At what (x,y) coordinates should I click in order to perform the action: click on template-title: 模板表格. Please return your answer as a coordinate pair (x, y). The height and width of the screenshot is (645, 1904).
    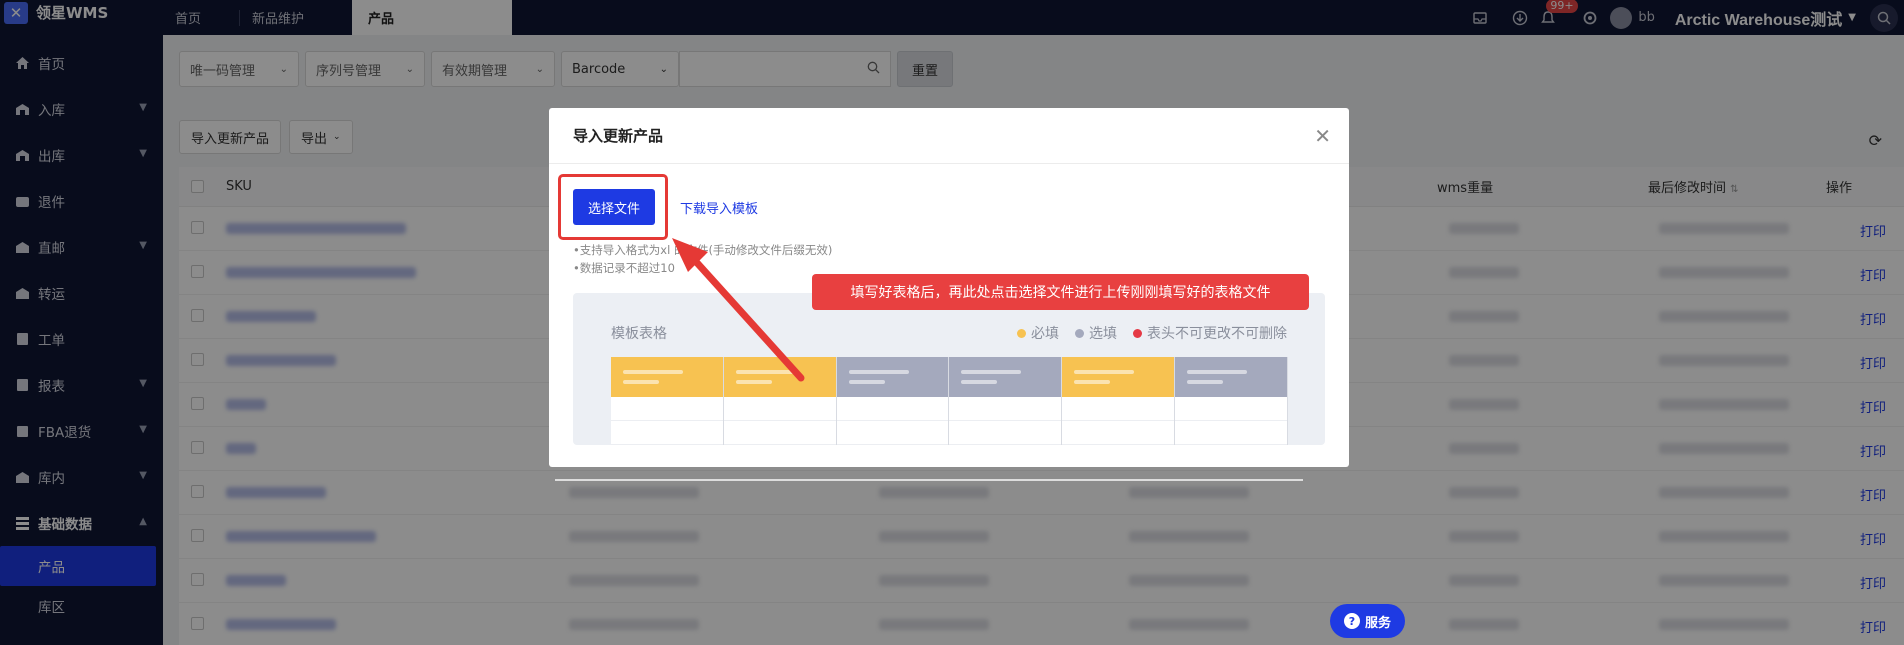
    Looking at the image, I should click on (639, 334).